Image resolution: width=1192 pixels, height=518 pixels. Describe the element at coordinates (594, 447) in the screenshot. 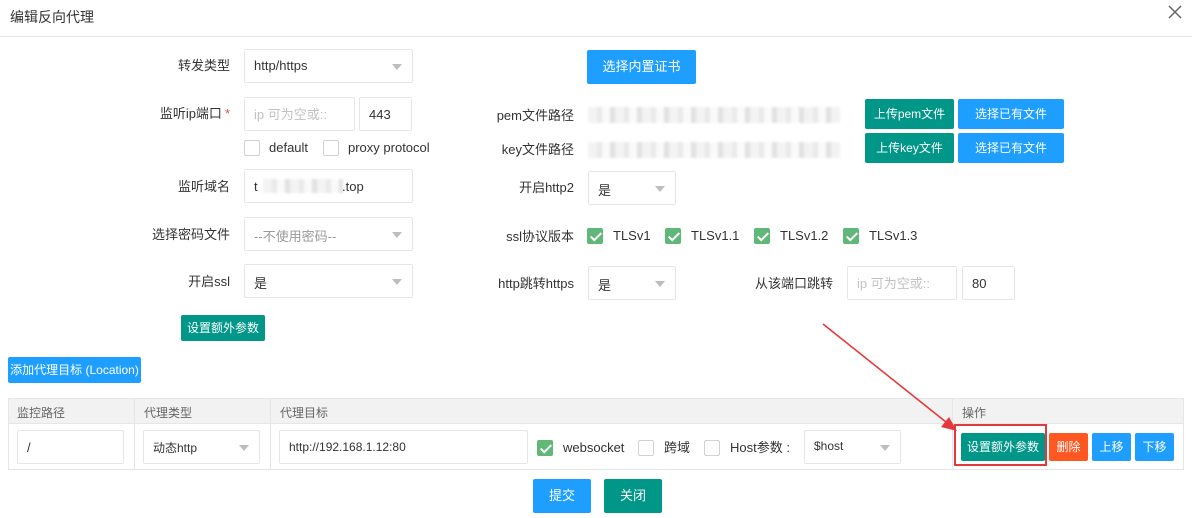

I see `websocket-label: websocket` at that location.